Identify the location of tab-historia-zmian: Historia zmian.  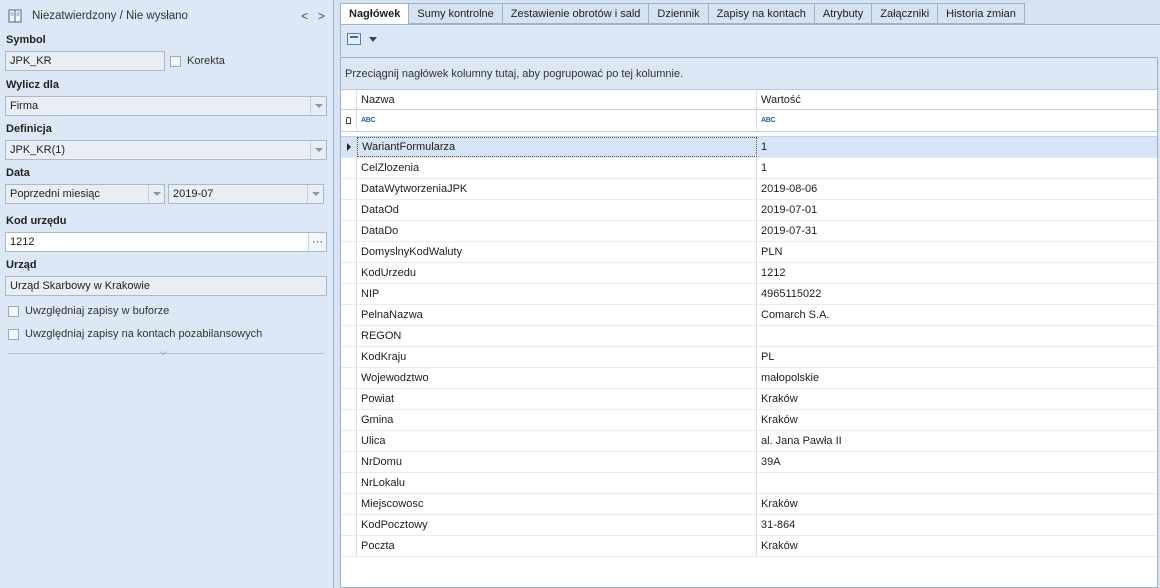
(981, 13).